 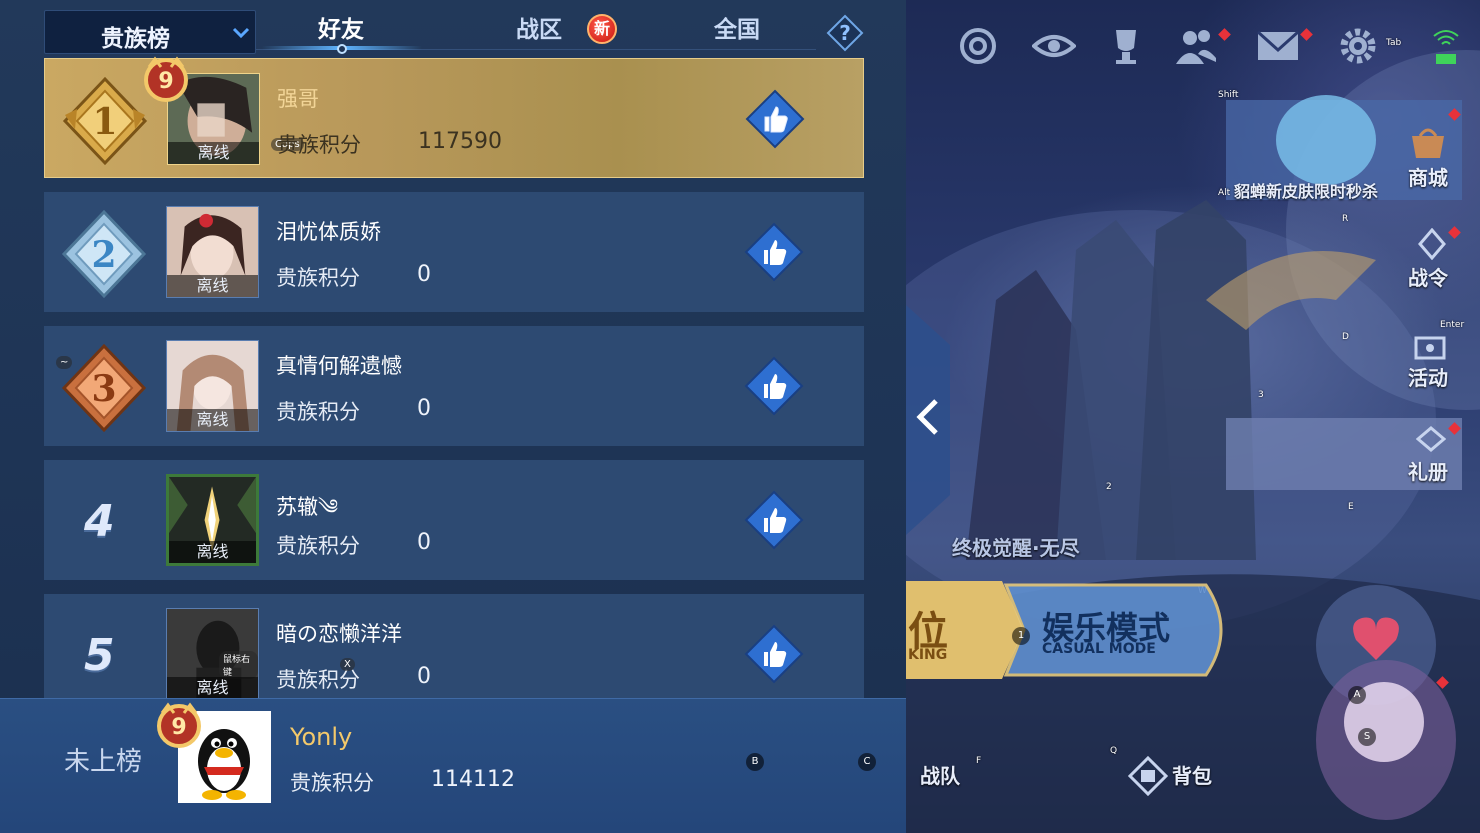 I want to click on wifi-battery-icon, so click(x=1446, y=47).